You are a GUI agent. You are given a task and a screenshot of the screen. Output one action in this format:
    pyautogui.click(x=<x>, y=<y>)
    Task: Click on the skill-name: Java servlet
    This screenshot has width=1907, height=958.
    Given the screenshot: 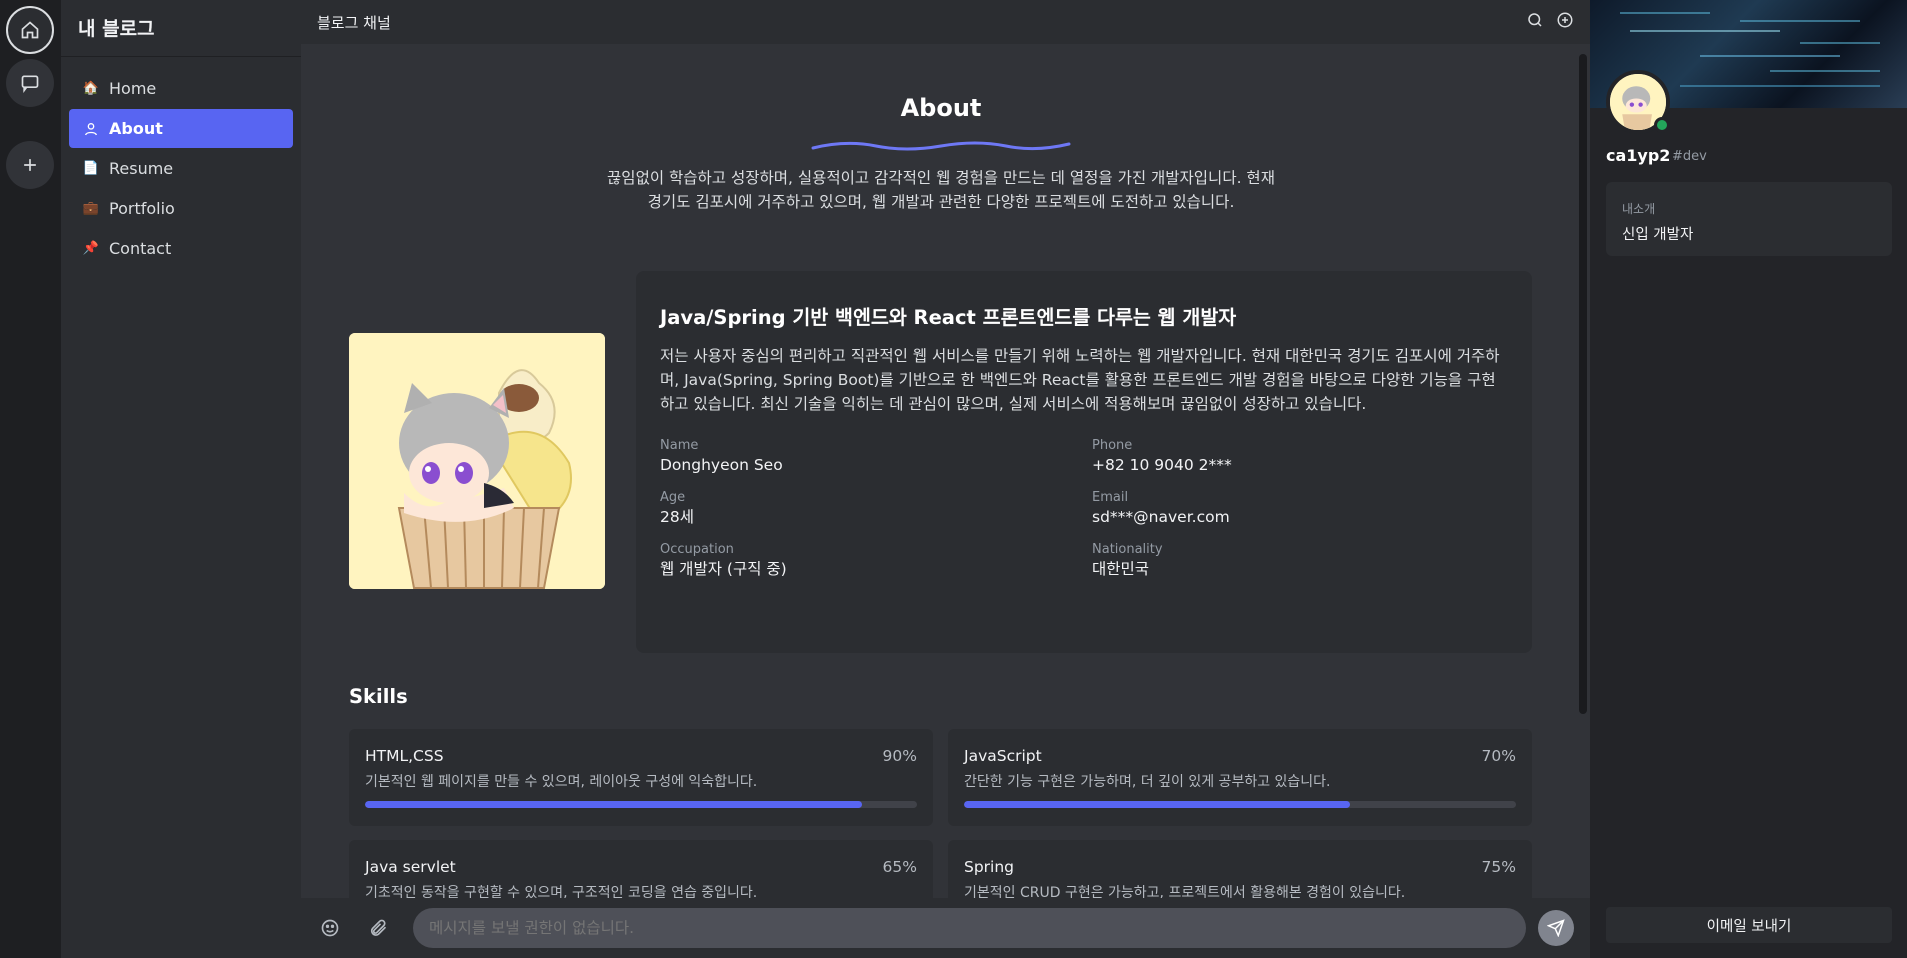 What is the action you would take?
    pyautogui.click(x=410, y=867)
    